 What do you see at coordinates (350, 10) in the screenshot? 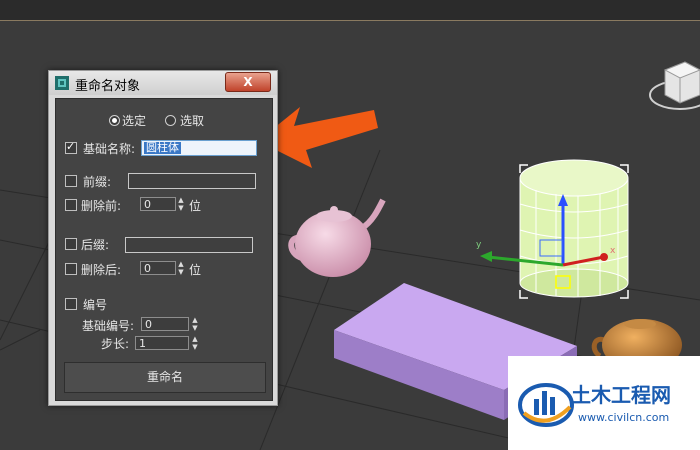
I see `top-toolbar` at bounding box center [350, 10].